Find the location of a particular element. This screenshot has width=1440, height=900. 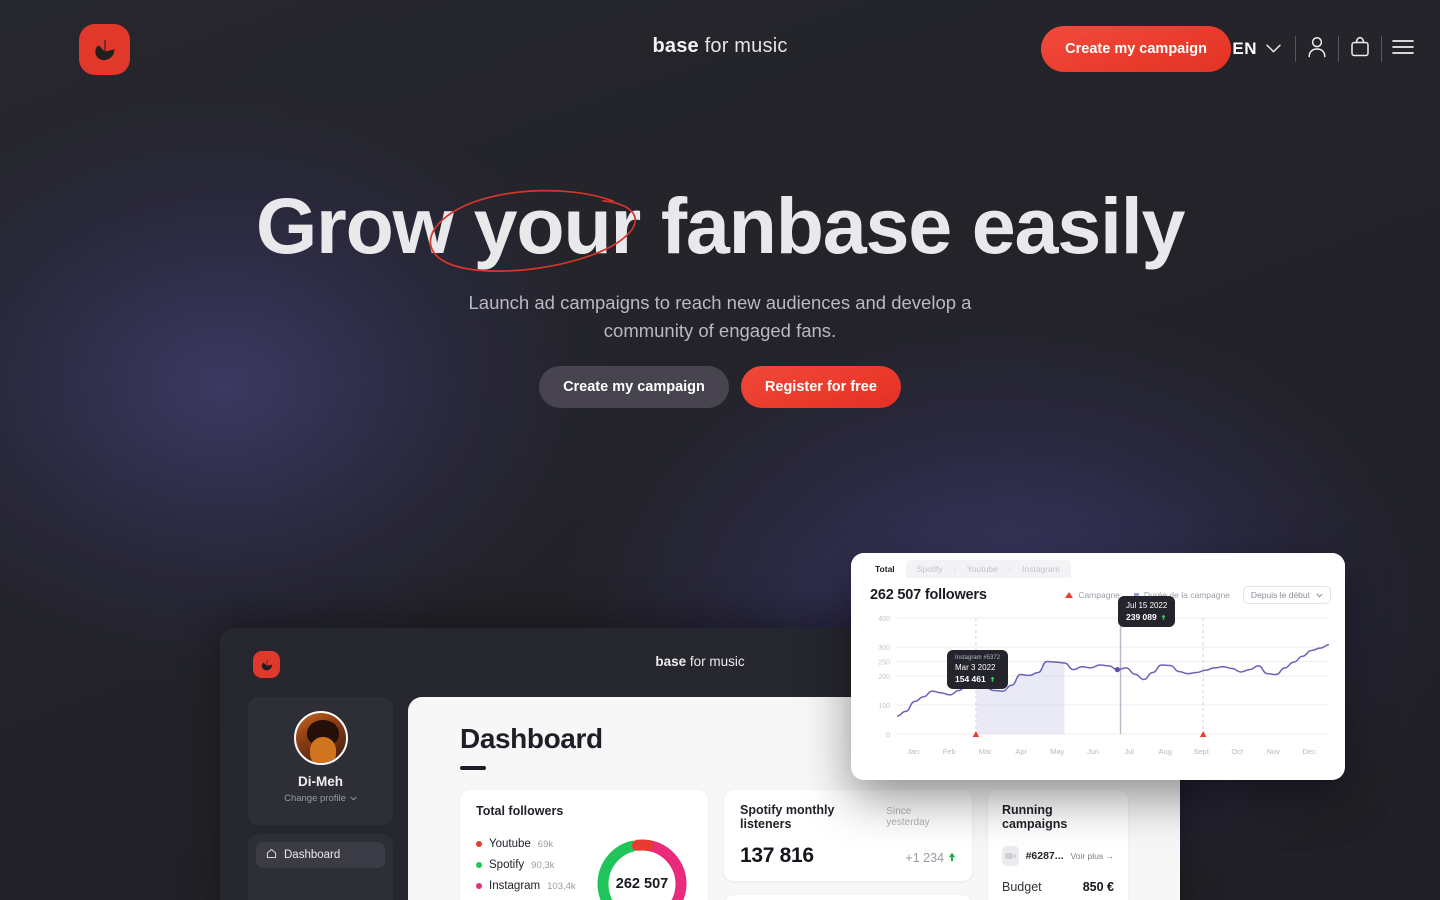

legend-label: Youtube is located at coordinates (510, 844).